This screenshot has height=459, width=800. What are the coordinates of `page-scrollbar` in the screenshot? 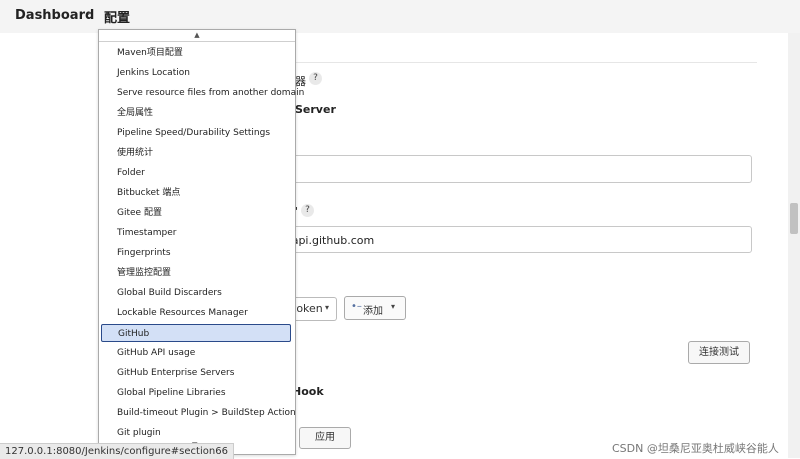 It's located at (794, 245).